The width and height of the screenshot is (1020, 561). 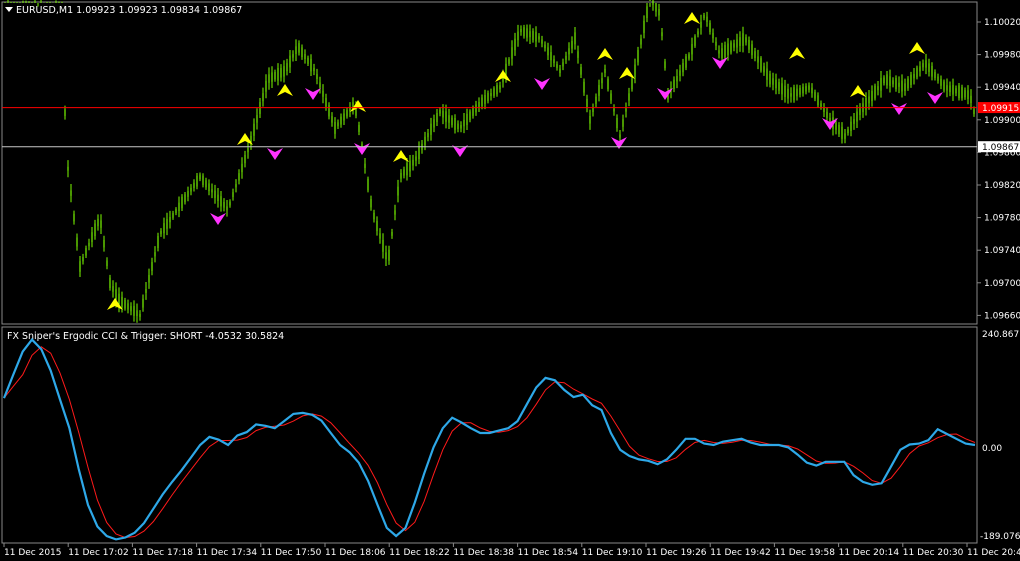 I want to click on time-label: 11 Dec 19:26, so click(x=676, y=553).